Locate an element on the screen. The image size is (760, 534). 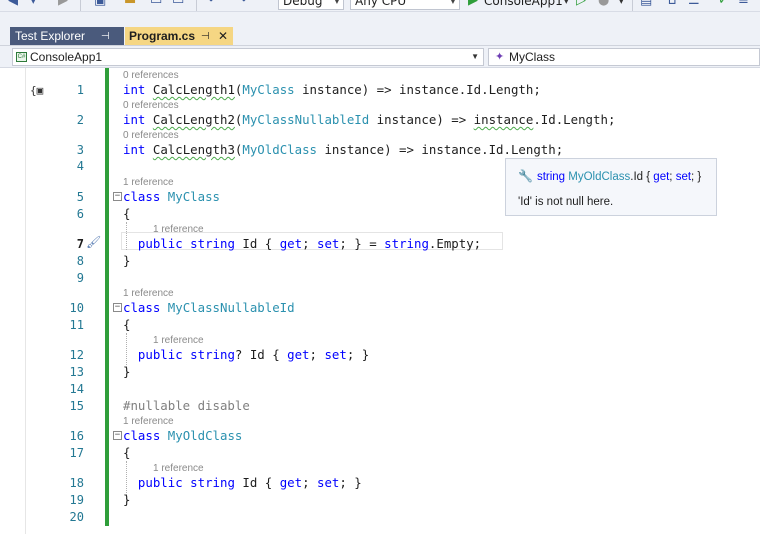
code-line: public string Id { get; set; } is located at coordinates (242, 483).